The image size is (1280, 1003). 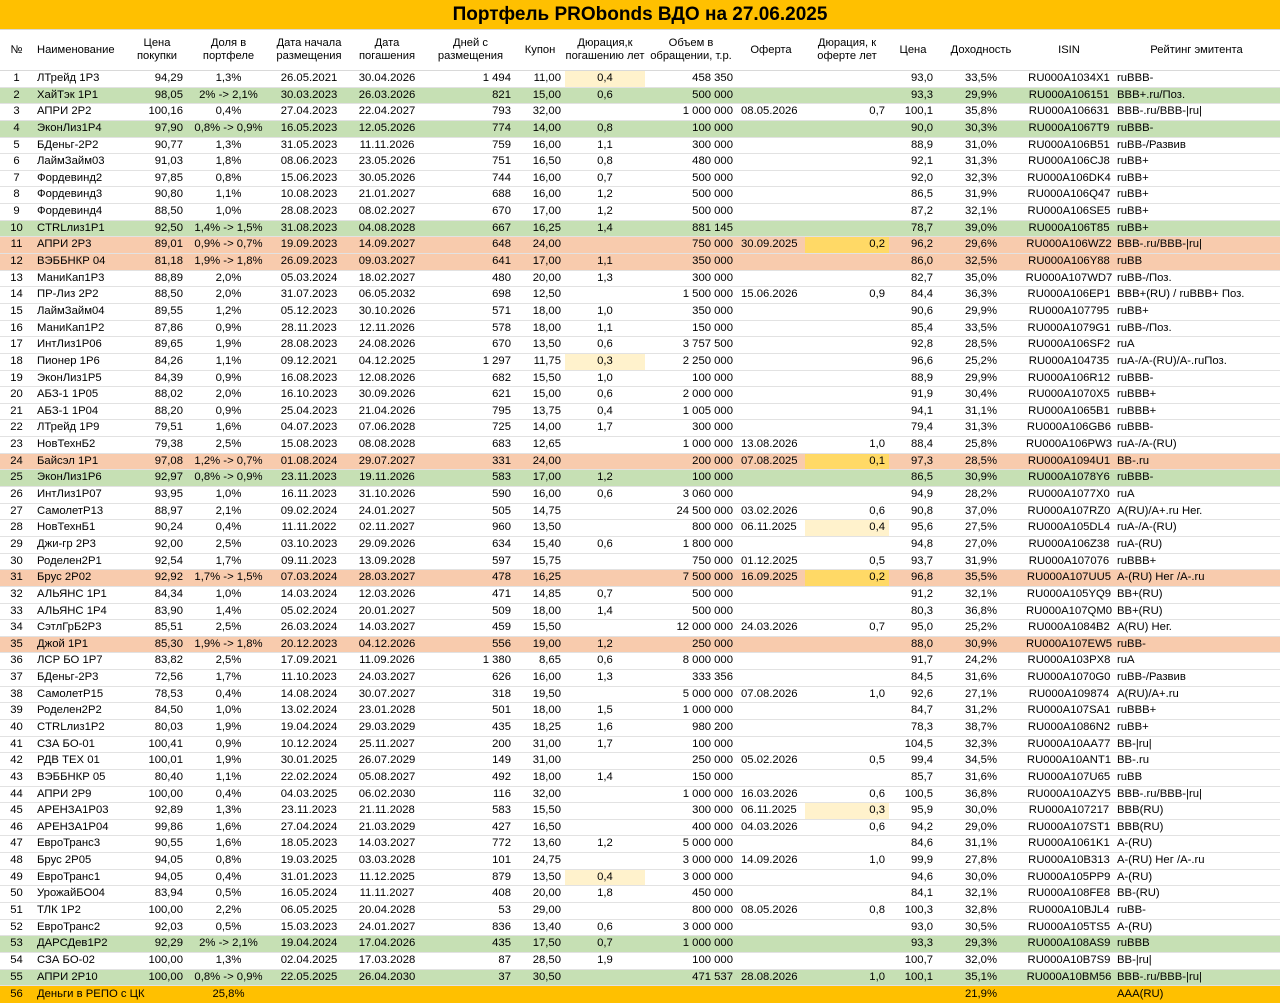 What do you see at coordinates (1069, 561) in the screenshot?
I see `table-cell: RU000A107076` at bounding box center [1069, 561].